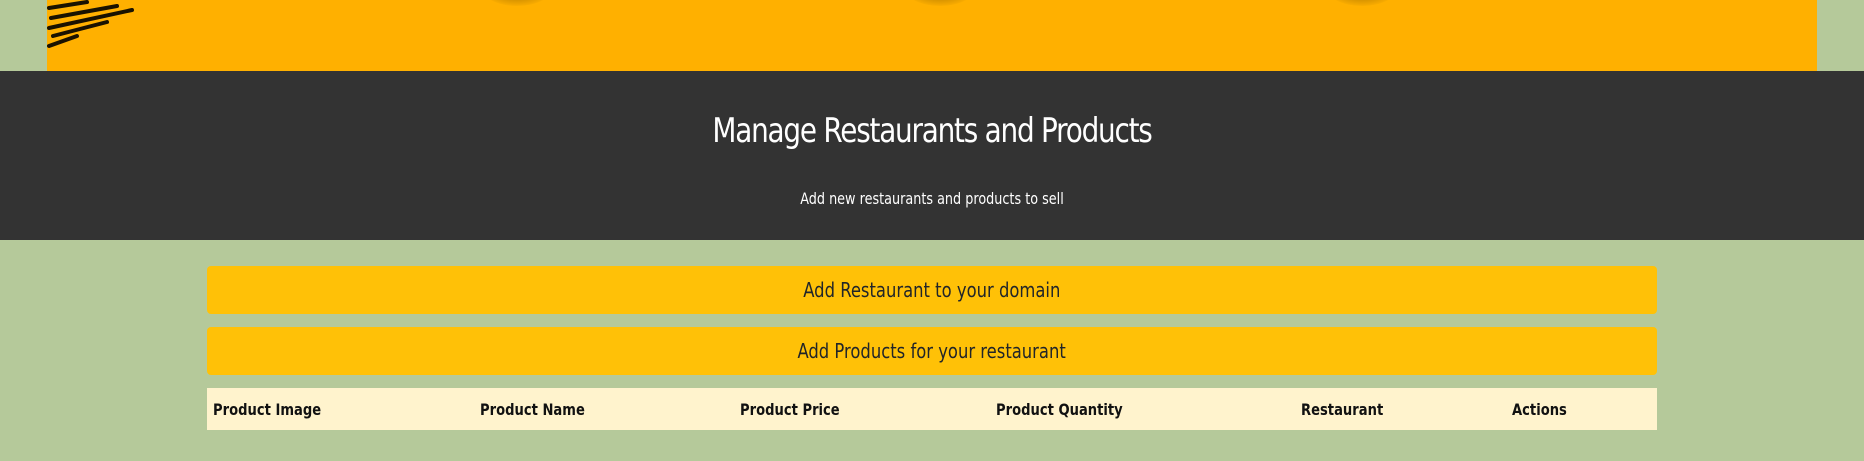  What do you see at coordinates (932, 198) in the screenshot?
I see `page-subtitle: Add new restaurants and products to sell` at bounding box center [932, 198].